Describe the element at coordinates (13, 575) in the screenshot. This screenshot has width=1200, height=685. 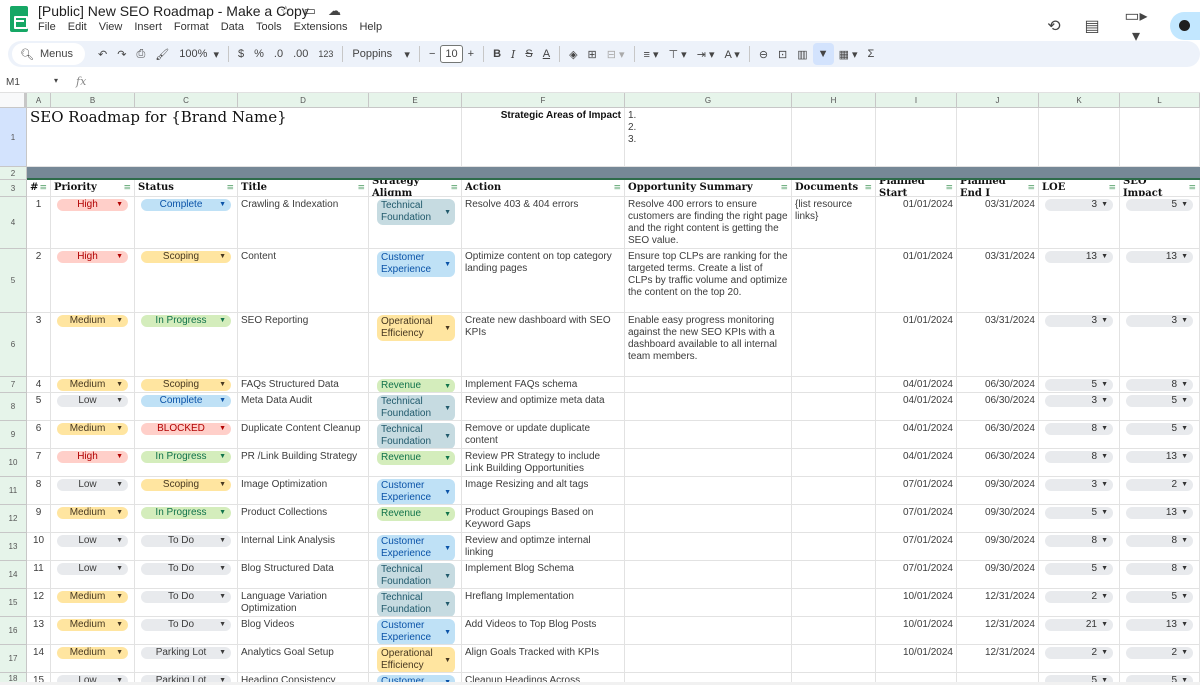
I see `row-header-14: 14` at that location.